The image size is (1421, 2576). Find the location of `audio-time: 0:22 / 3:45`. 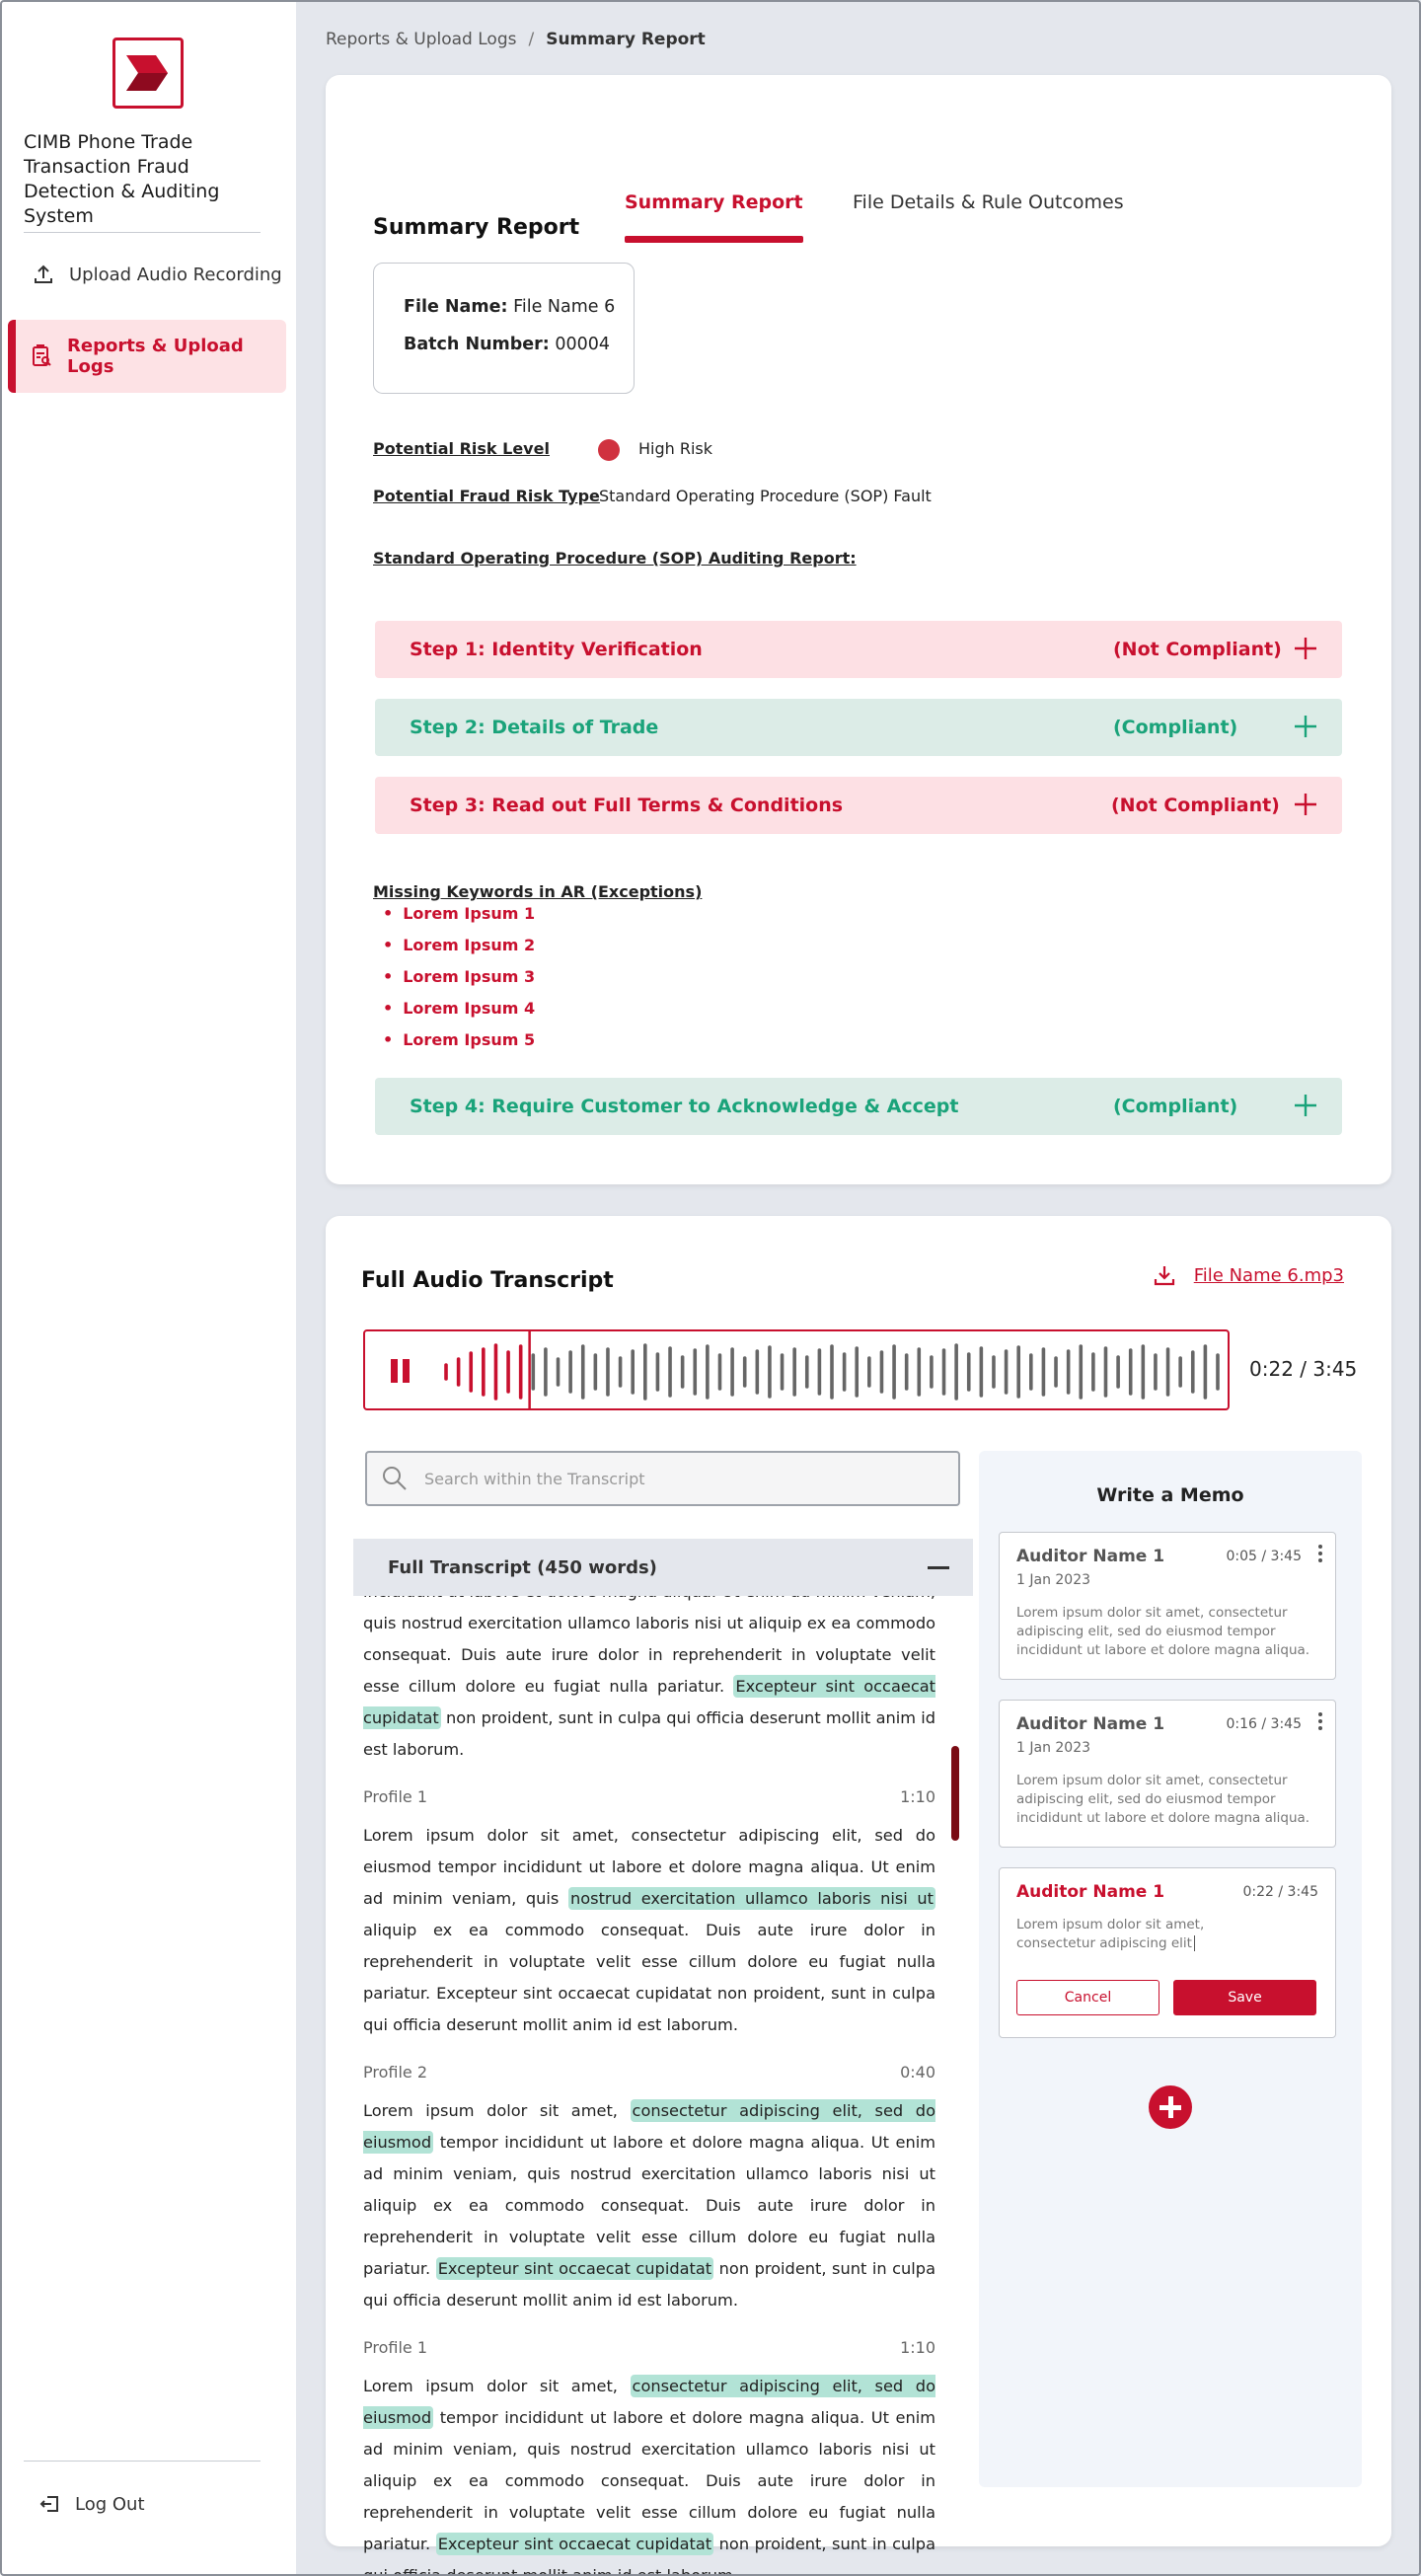

audio-time: 0:22 / 3:45 is located at coordinates (1303, 1369).